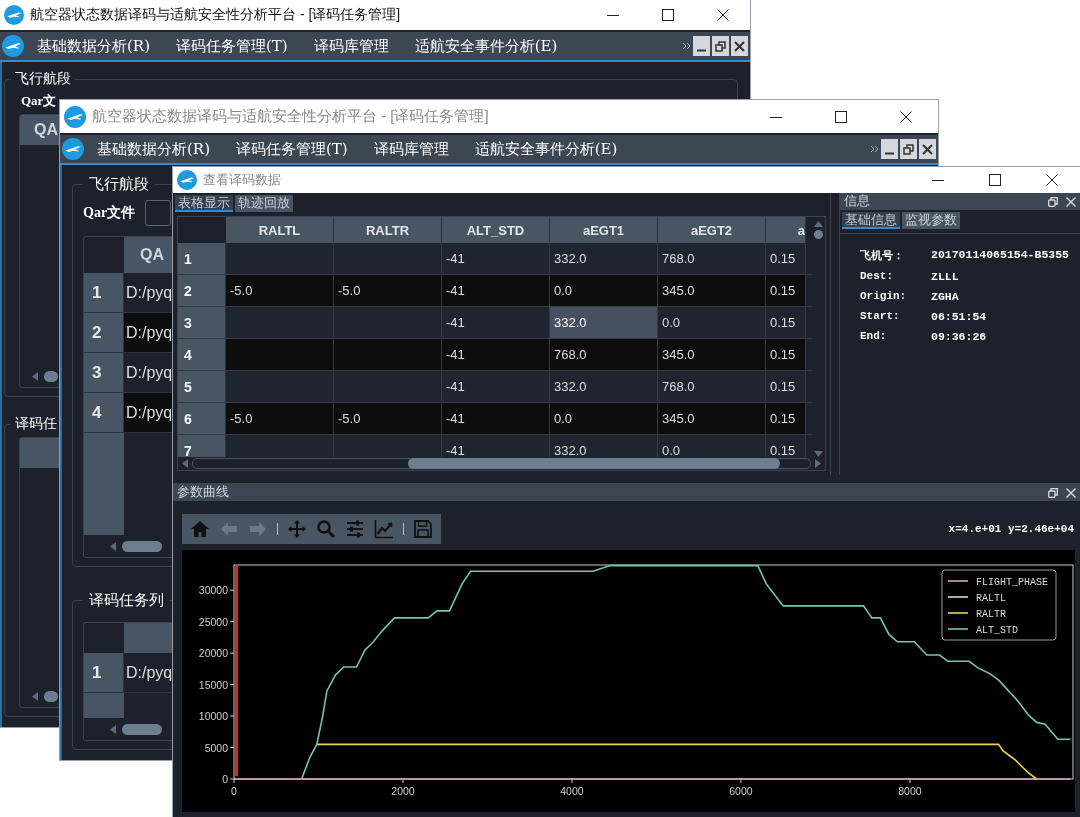 The height and width of the screenshot is (817, 1080). Describe the element at coordinates (158, 213) in the screenshot. I see `input-field` at that location.